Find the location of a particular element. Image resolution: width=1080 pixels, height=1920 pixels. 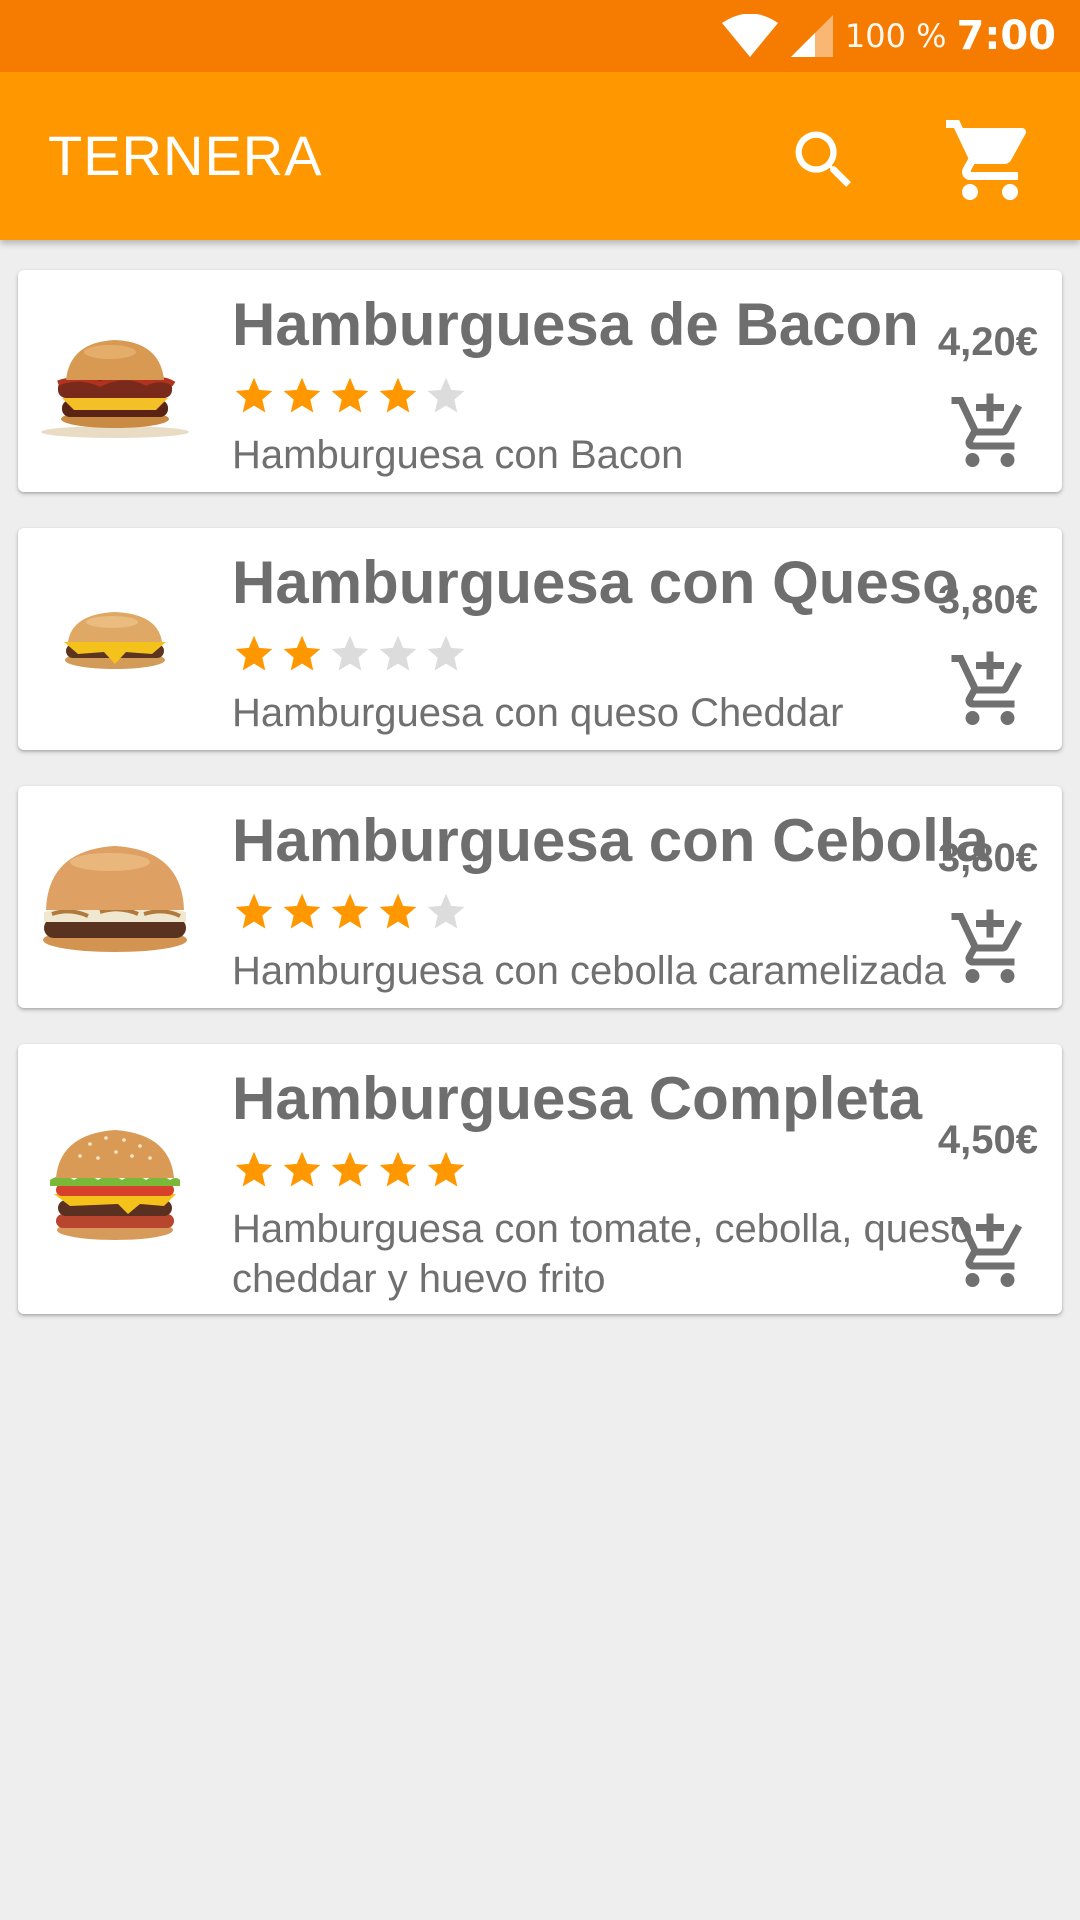

product-name: Hamburguesa de Bacon is located at coordinates (575, 324).